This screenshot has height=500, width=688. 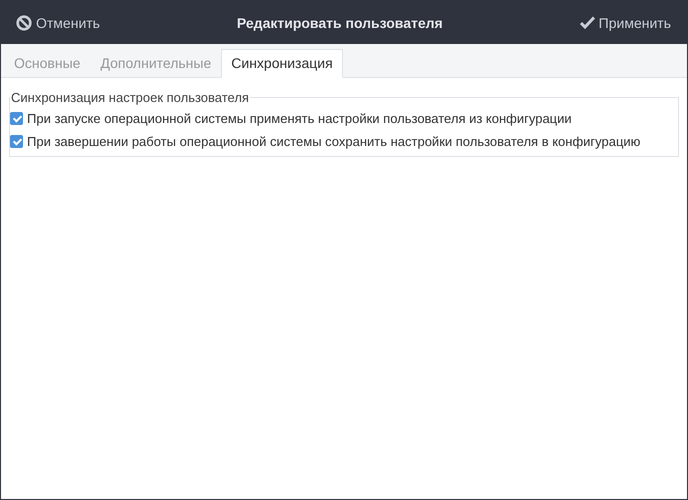 What do you see at coordinates (339, 22) in the screenshot?
I see `dialog-title: Редактировать пользователя` at bounding box center [339, 22].